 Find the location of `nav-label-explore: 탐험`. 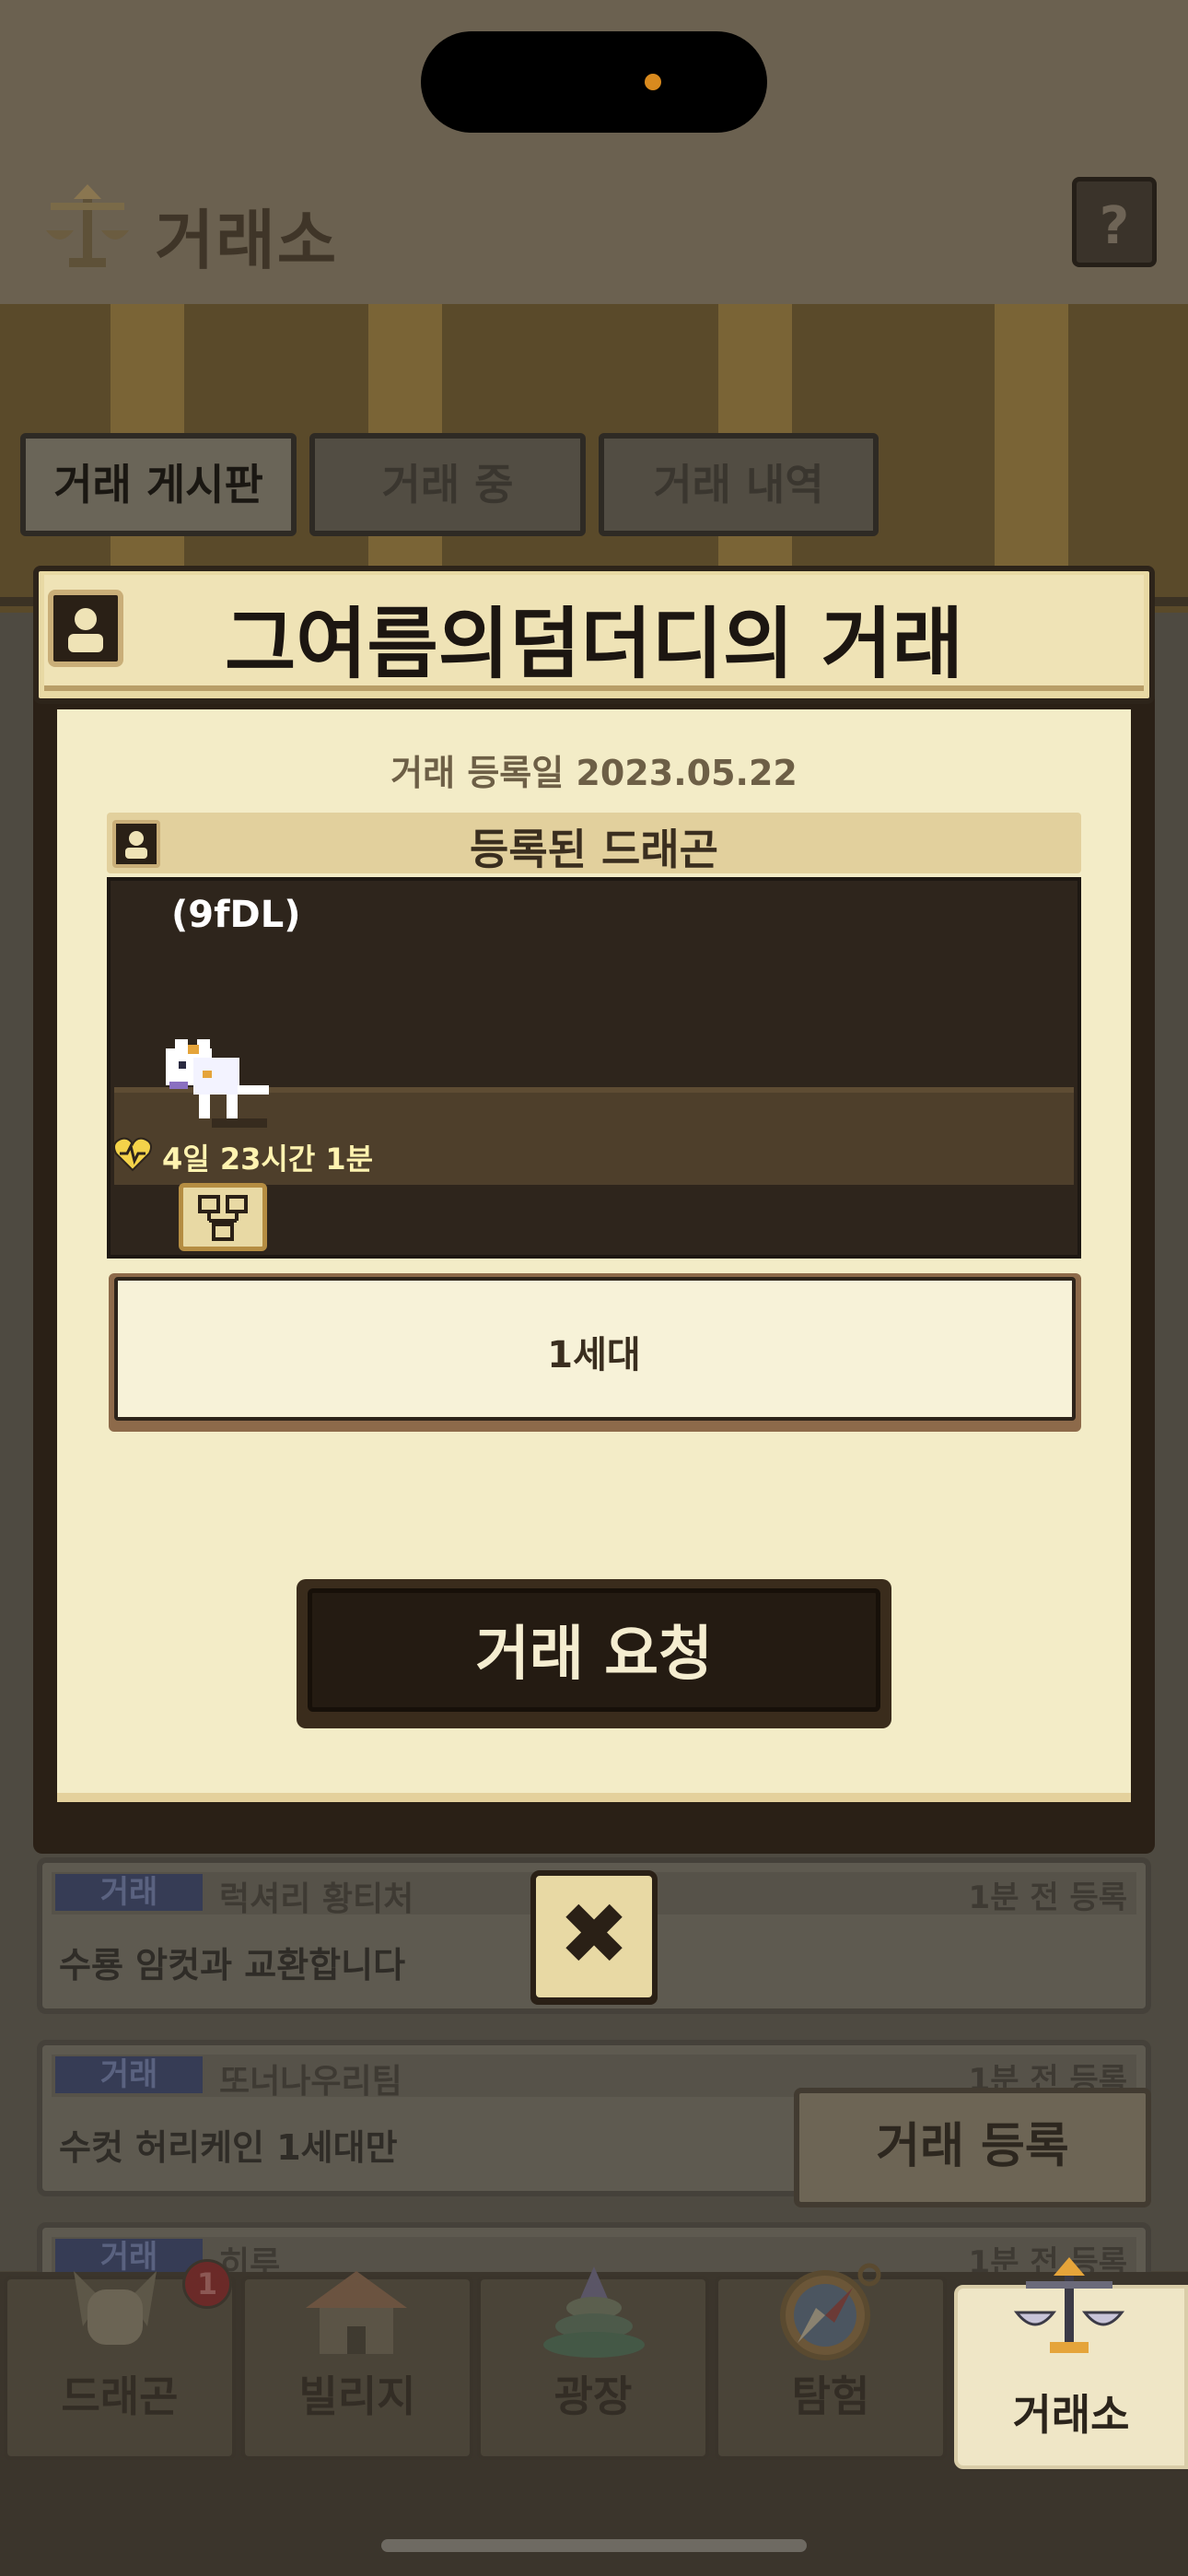

nav-label-explore: 탐험 is located at coordinates (830, 2396).